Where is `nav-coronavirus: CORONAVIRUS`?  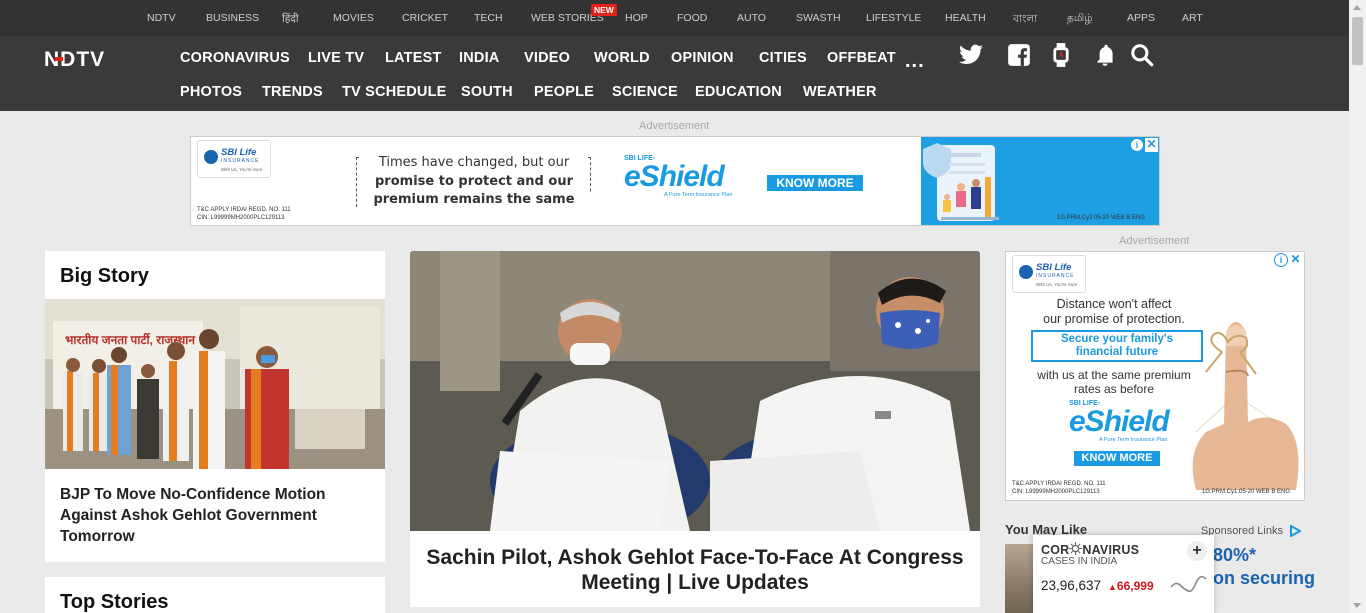
nav-coronavirus: CORONAVIRUS is located at coordinates (235, 58).